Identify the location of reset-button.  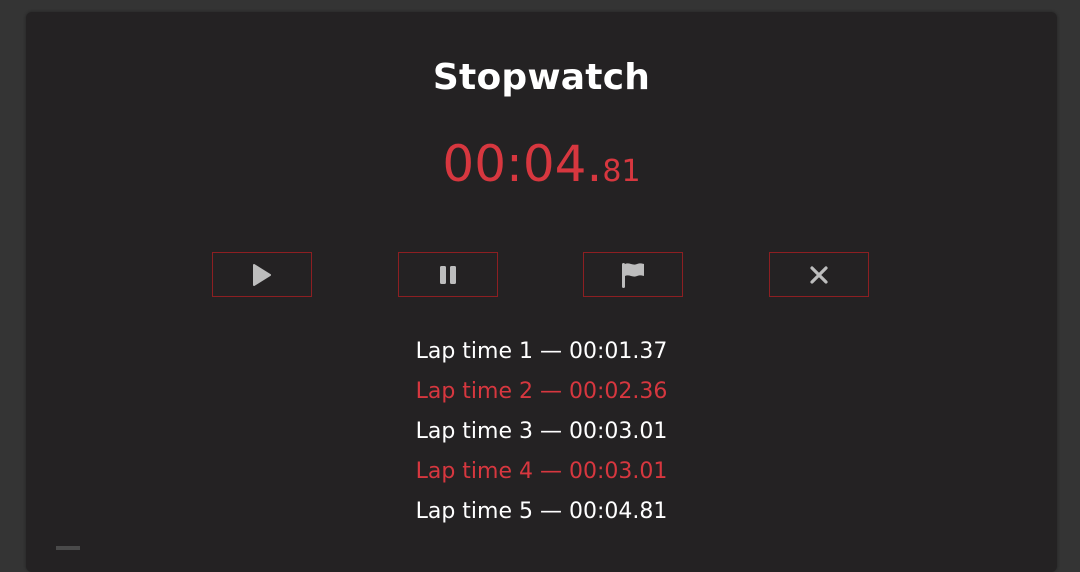
(819, 274).